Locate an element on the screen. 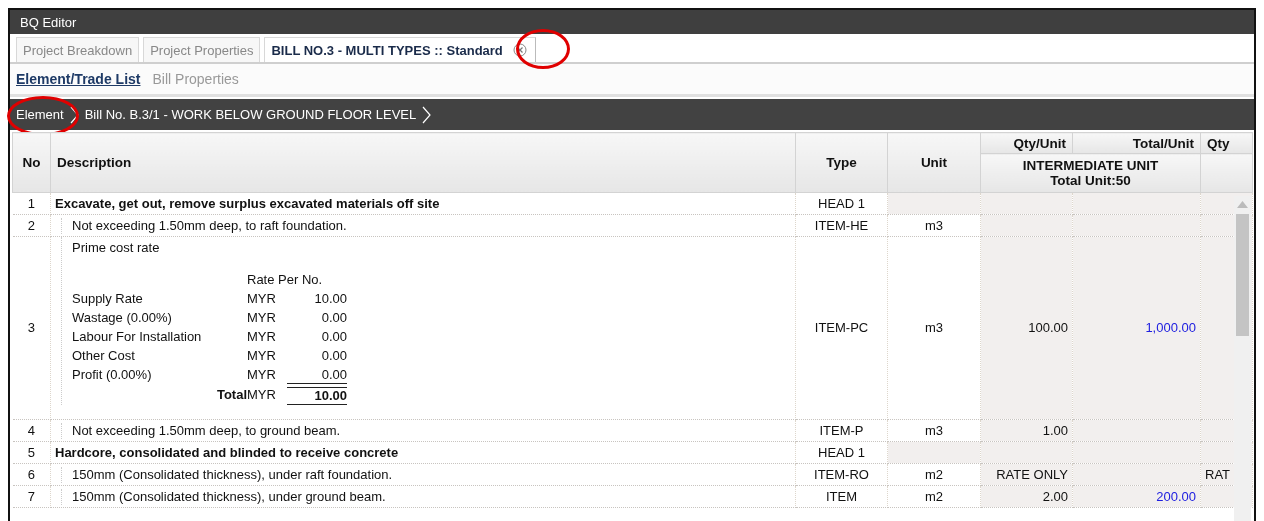  cost-label: Profit (0.00%) is located at coordinates (112, 375).